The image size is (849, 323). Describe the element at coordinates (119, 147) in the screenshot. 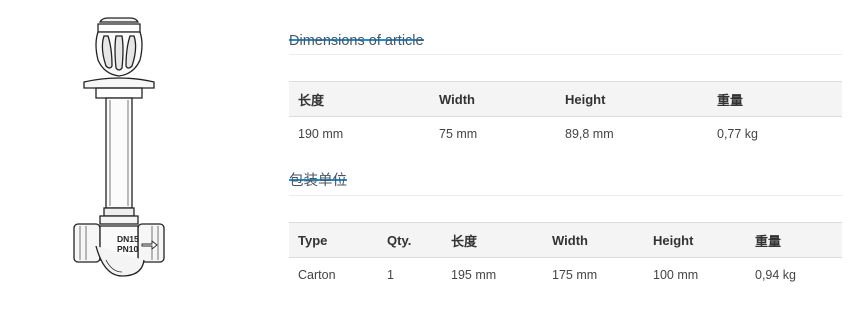

I see `product-drawing-image: DN15 PN10` at that location.